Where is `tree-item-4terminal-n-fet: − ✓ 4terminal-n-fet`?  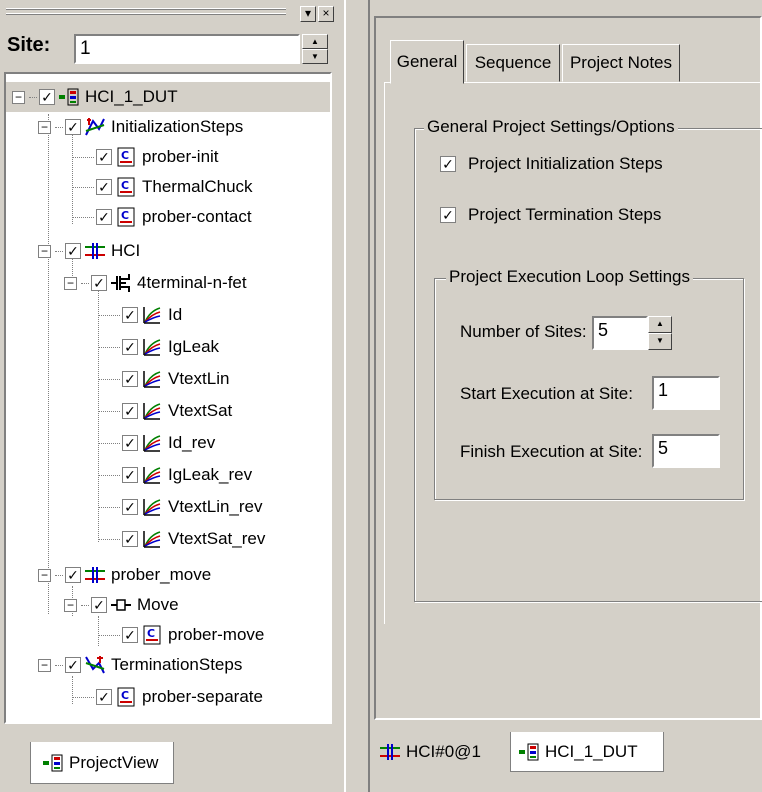
tree-item-4terminal-n-fet: − ✓ 4terminal-n-fet is located at coordinates (126, 283).